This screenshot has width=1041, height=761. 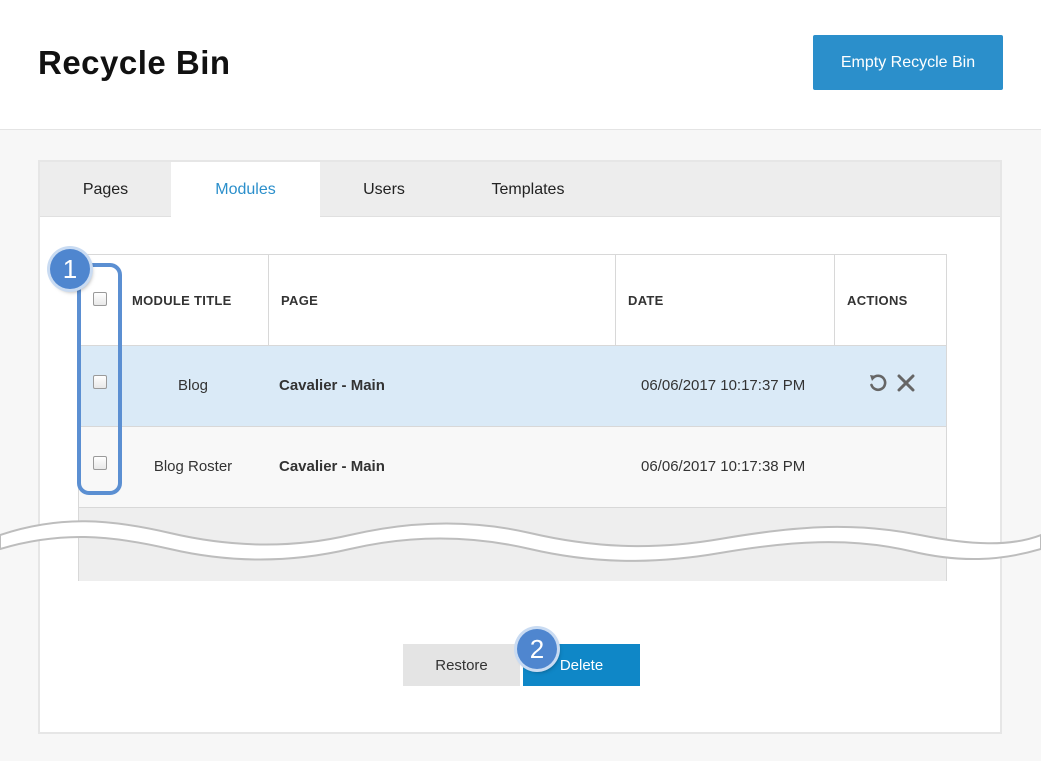 I want to click on tab-bar: Pages Modules Users Templates, so click(x=520, y=189).